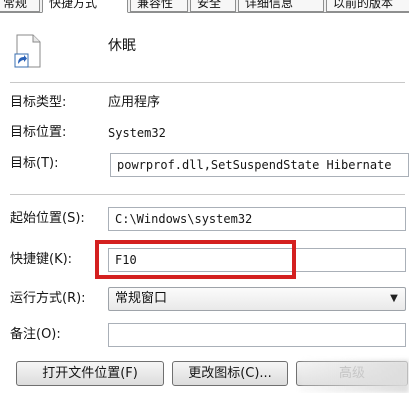 The width and height of the screenshot is (409, 393). Describe the element at coordinates (195, 259) in the screenshot. I see `hotkey-highlight-box` at that location.